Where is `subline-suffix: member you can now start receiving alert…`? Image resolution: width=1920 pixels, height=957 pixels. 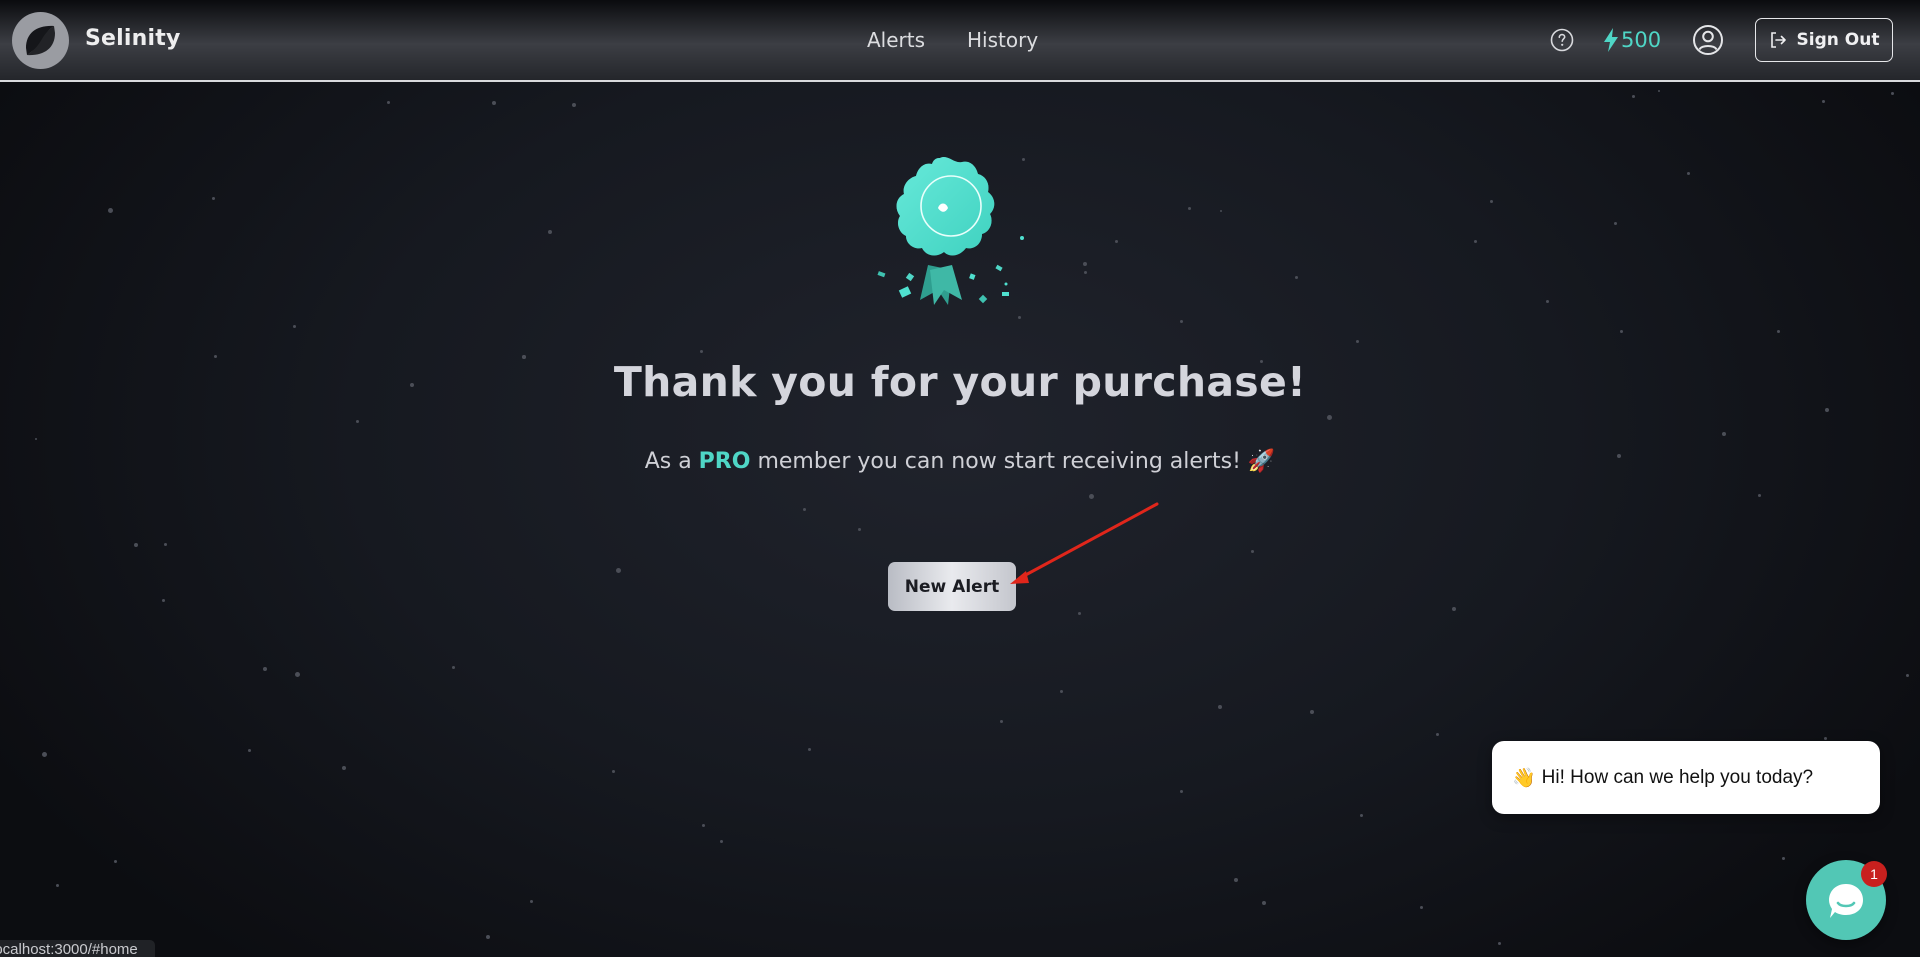
subline-suffix: member you can now start receiving alert… is located at coordinates (999, 461).